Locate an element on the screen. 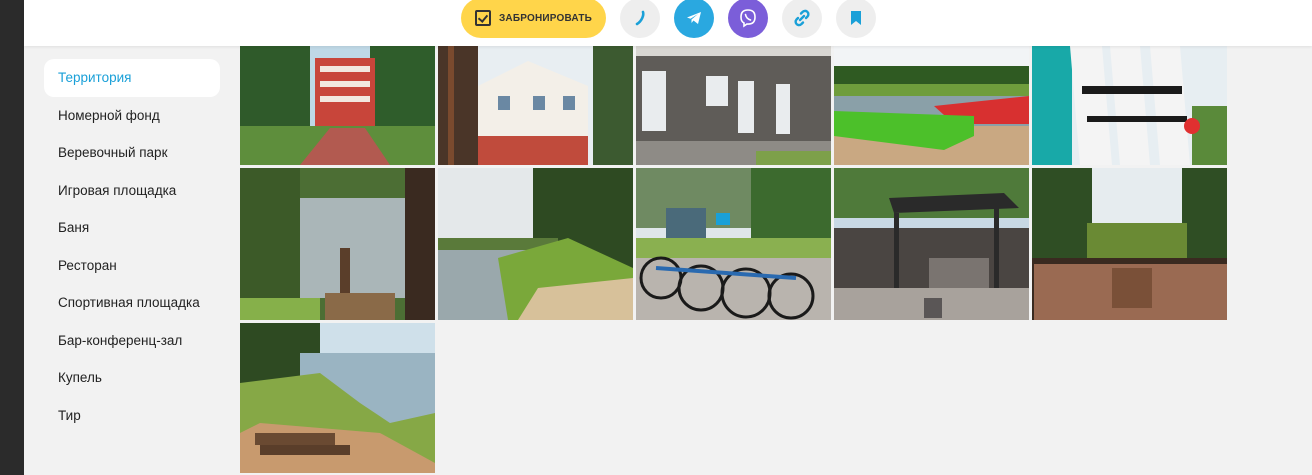 This screenshot has width=1312, height=475. sidebar-item-playground: Игровая площадка is located at coordinates (132, 191).